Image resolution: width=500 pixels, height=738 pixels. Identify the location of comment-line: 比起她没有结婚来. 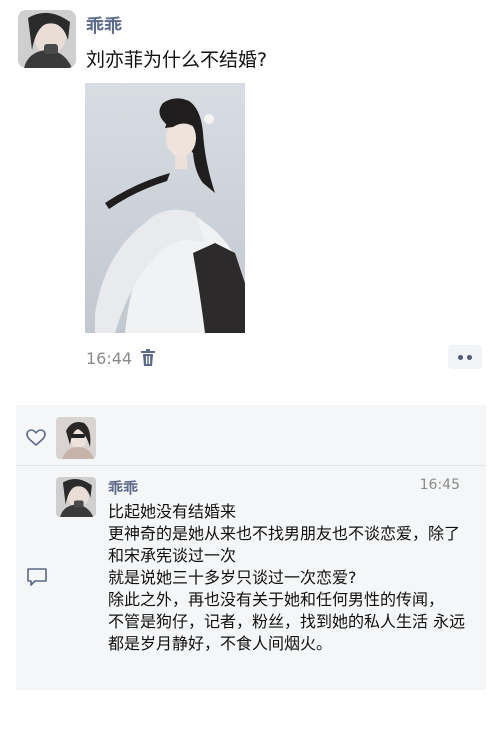
(172, 511).